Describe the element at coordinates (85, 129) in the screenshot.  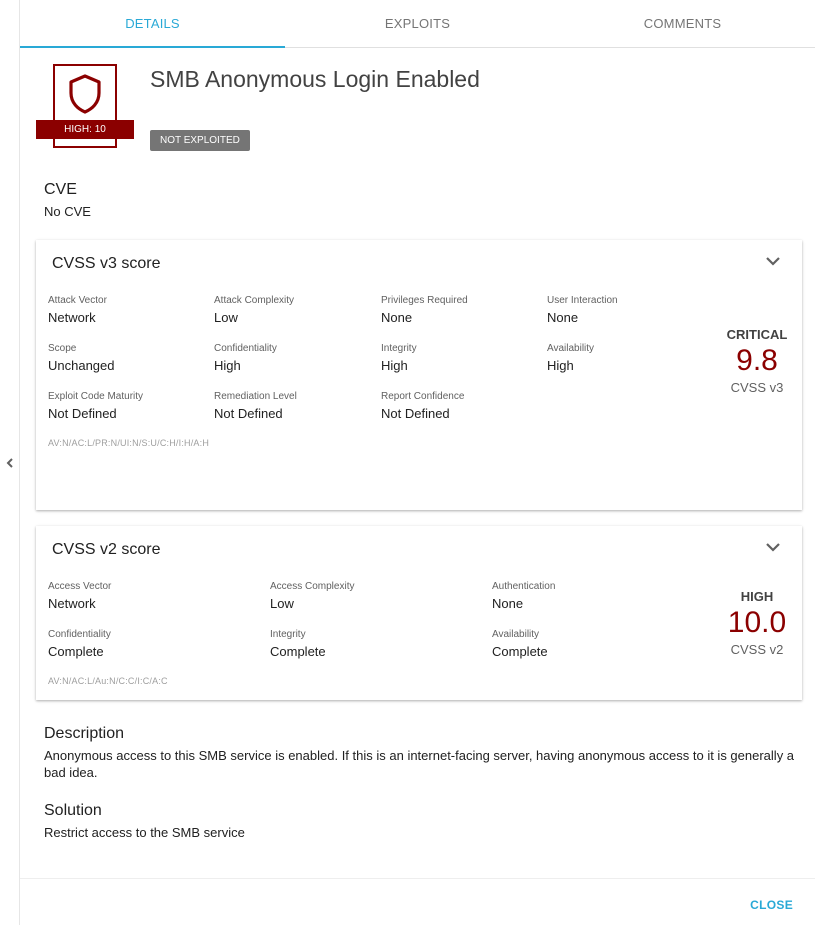
I see `severity-badge-label: HIGH: 10` at that location.